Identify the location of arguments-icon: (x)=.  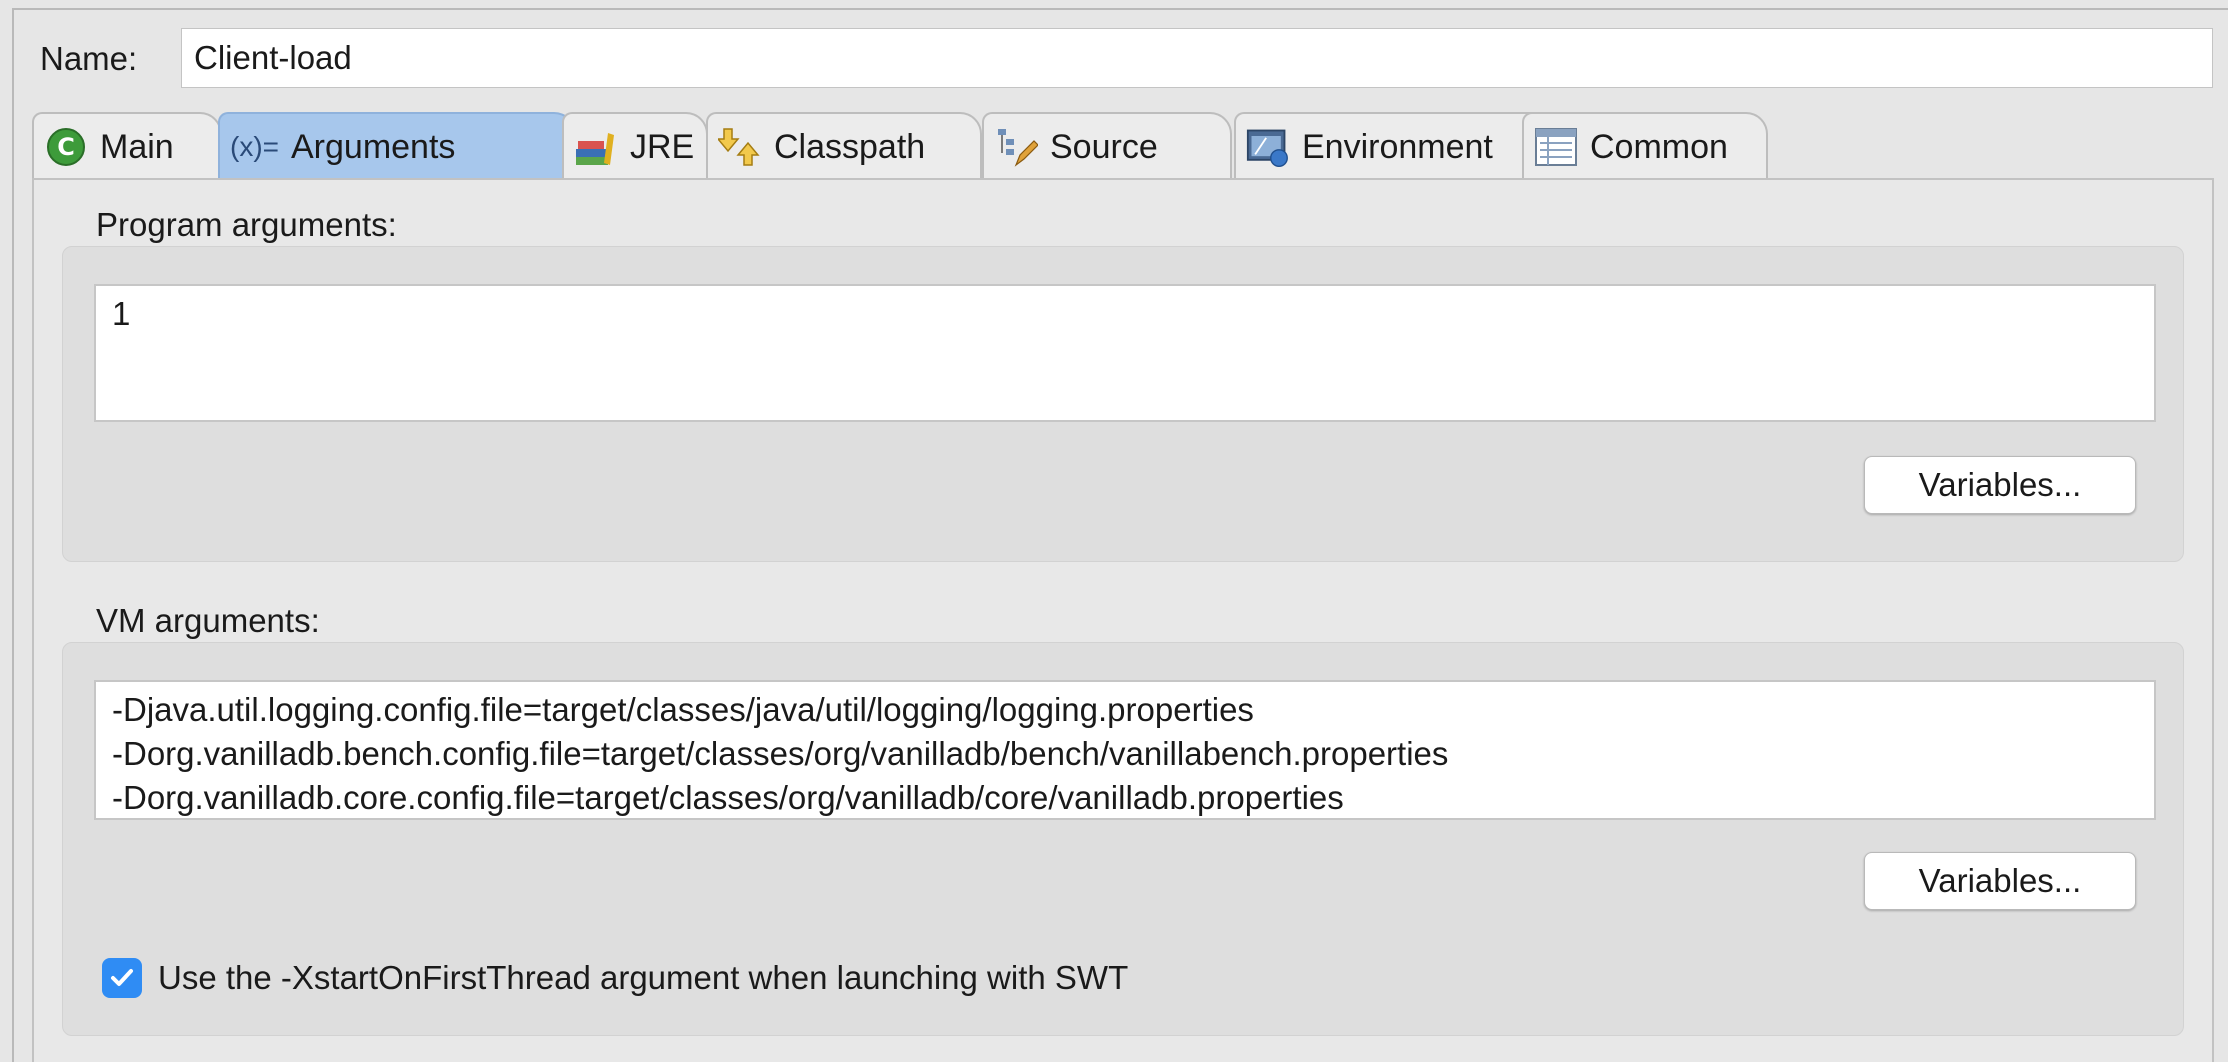
(254, 146).